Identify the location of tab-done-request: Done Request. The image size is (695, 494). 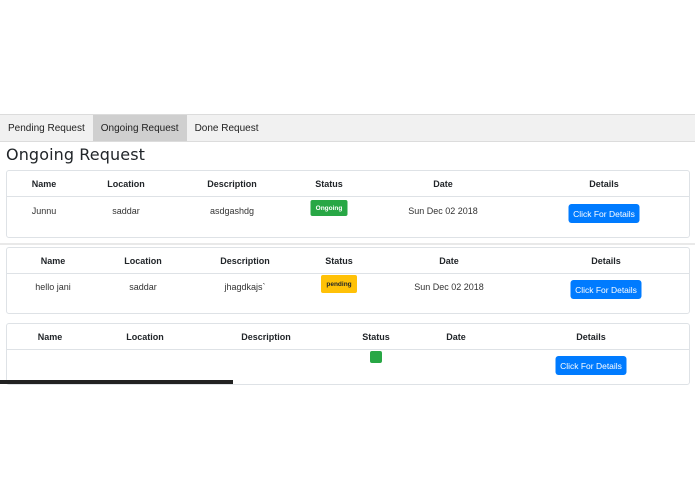
(227, 128).